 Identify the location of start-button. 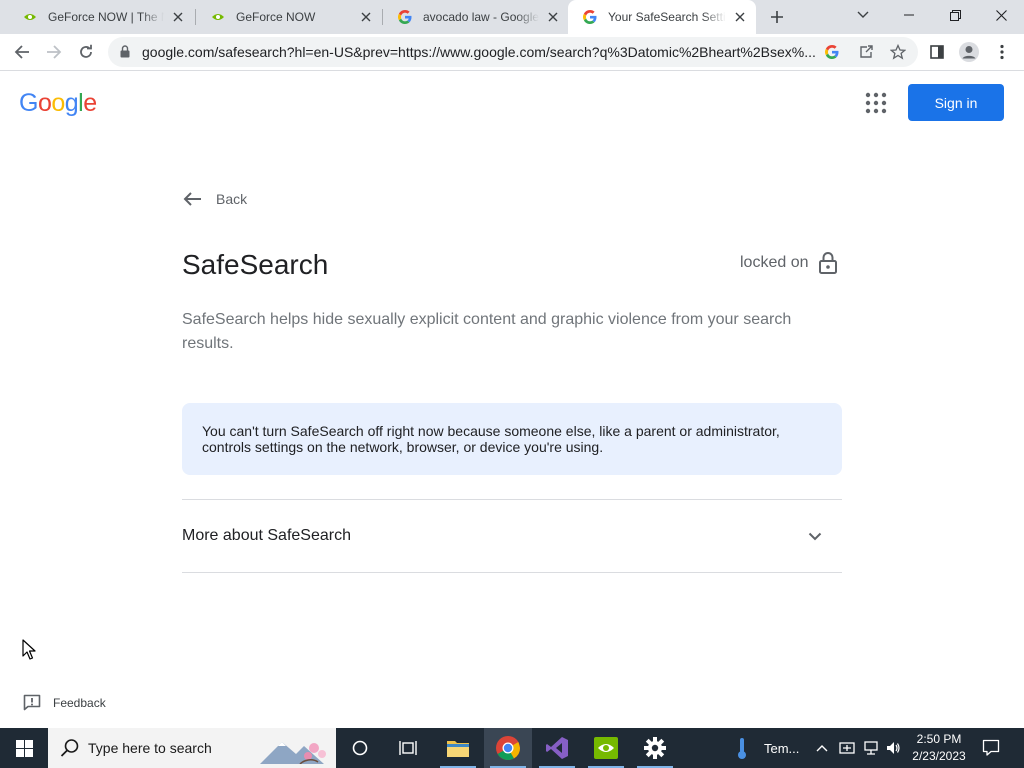
(24, 748).